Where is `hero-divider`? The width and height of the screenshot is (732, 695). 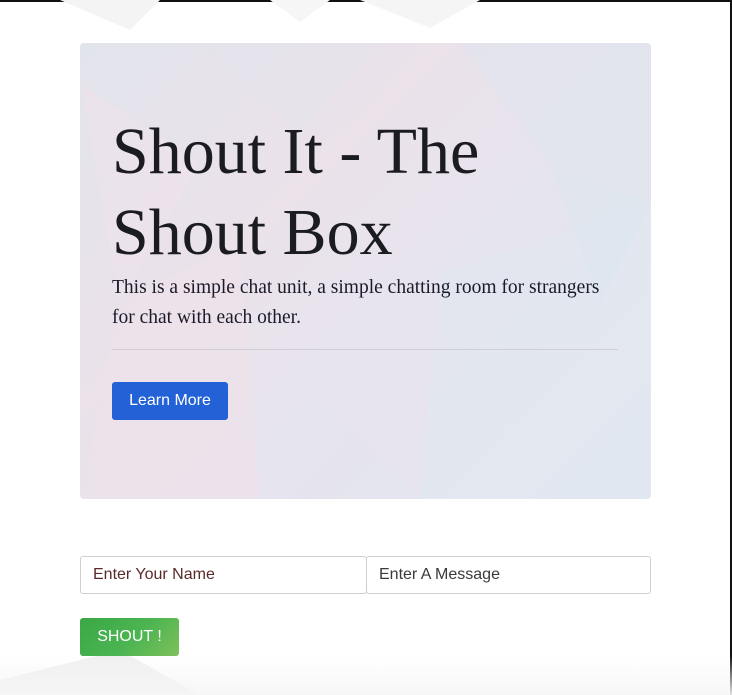 hero-divider is located at coordinates (365, 349).